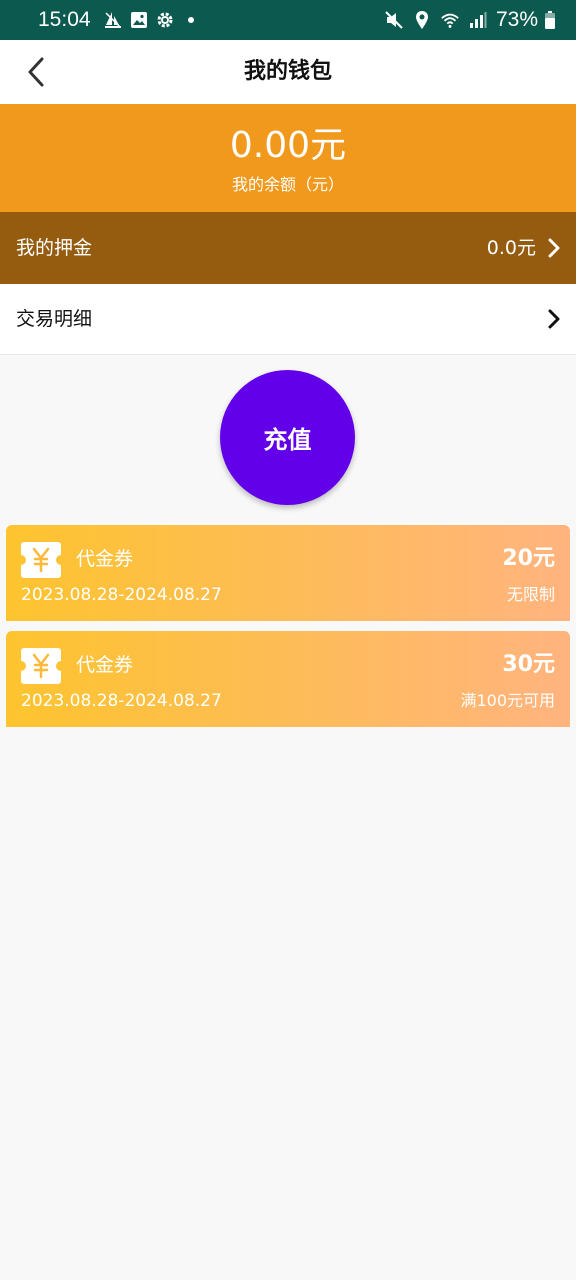 The height and width of the screenshot is (1280, 576). Describe the element at coordinates (139, 20) in the screenshot. I see `image-icon` at that location.